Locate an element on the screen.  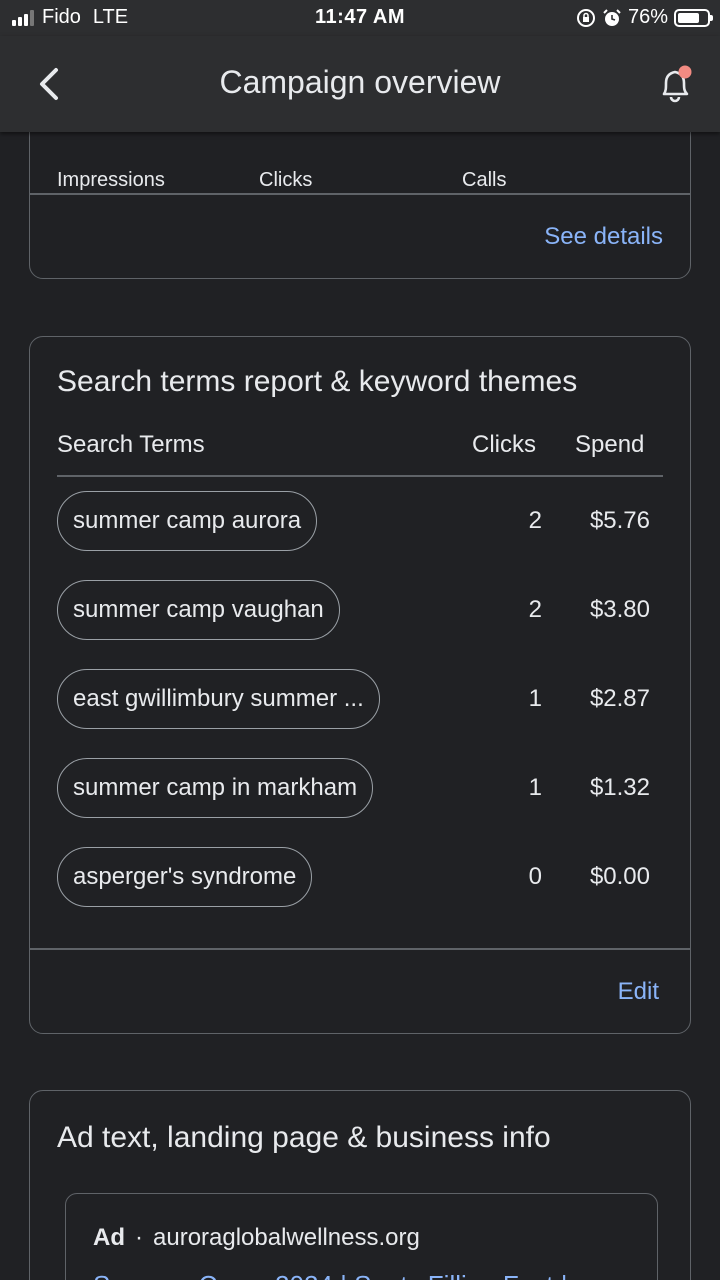
ad-domain: auroraglobalwellness.org is located at coordinates (286, 1237).